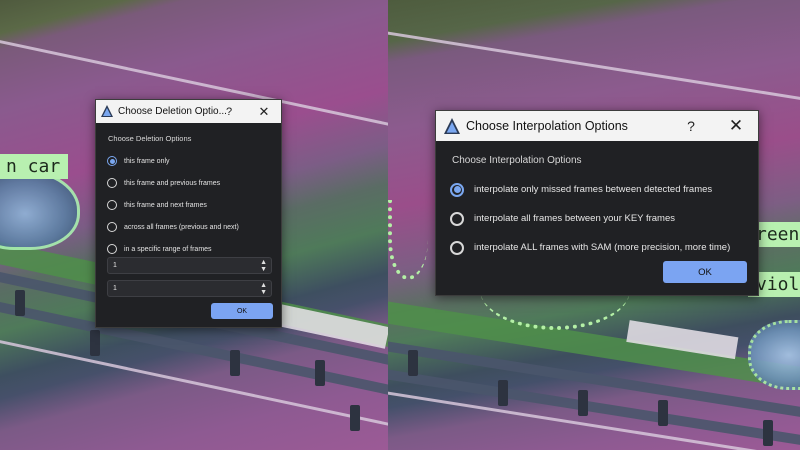  I want to click on range-start-value: 1, so click(115, 265).